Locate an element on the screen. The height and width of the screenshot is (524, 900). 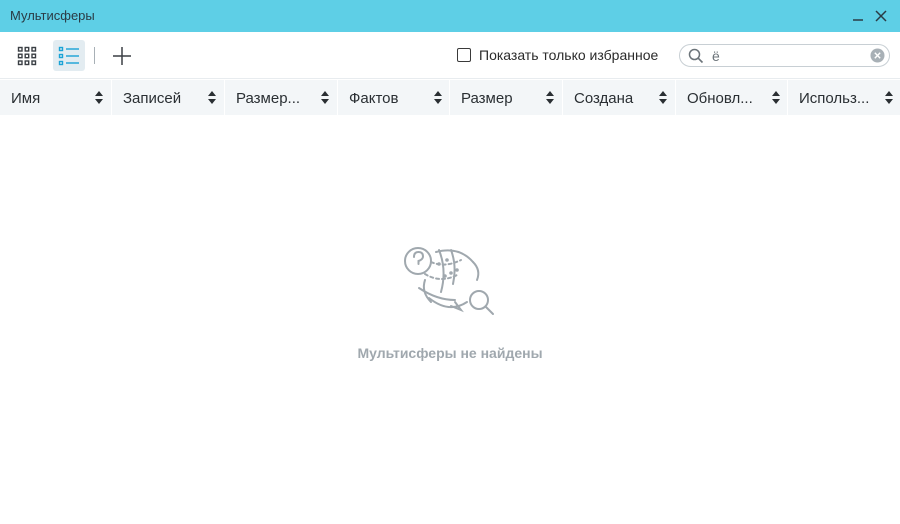
column-label: Фактов is located at coordinates (374, 98).